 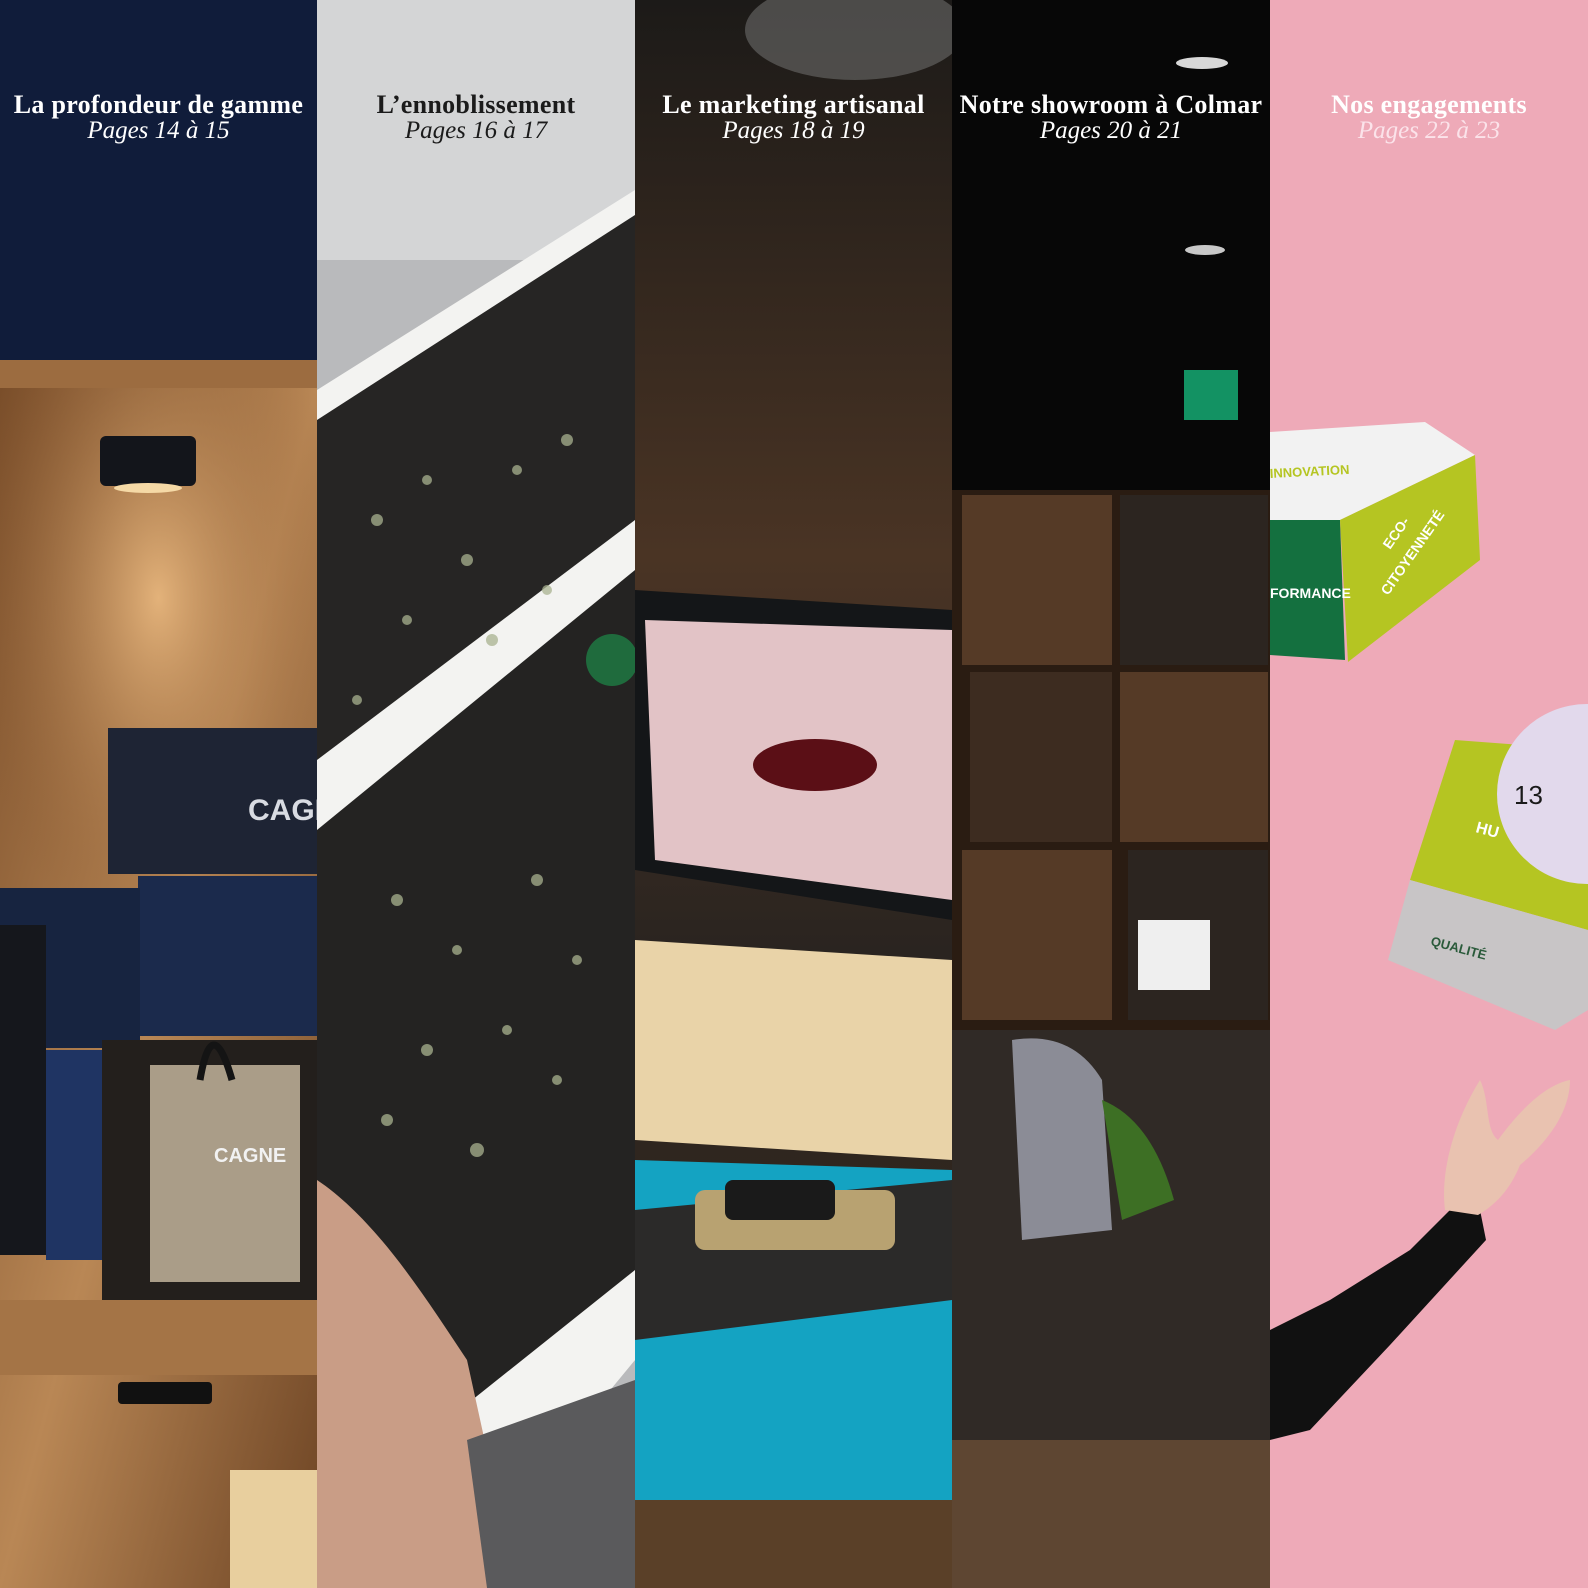 What do you see at coordinates (793, 130) in the screenshot?
I see `section-pages: Pages 18 à 19` at bounding box center [793, 130].